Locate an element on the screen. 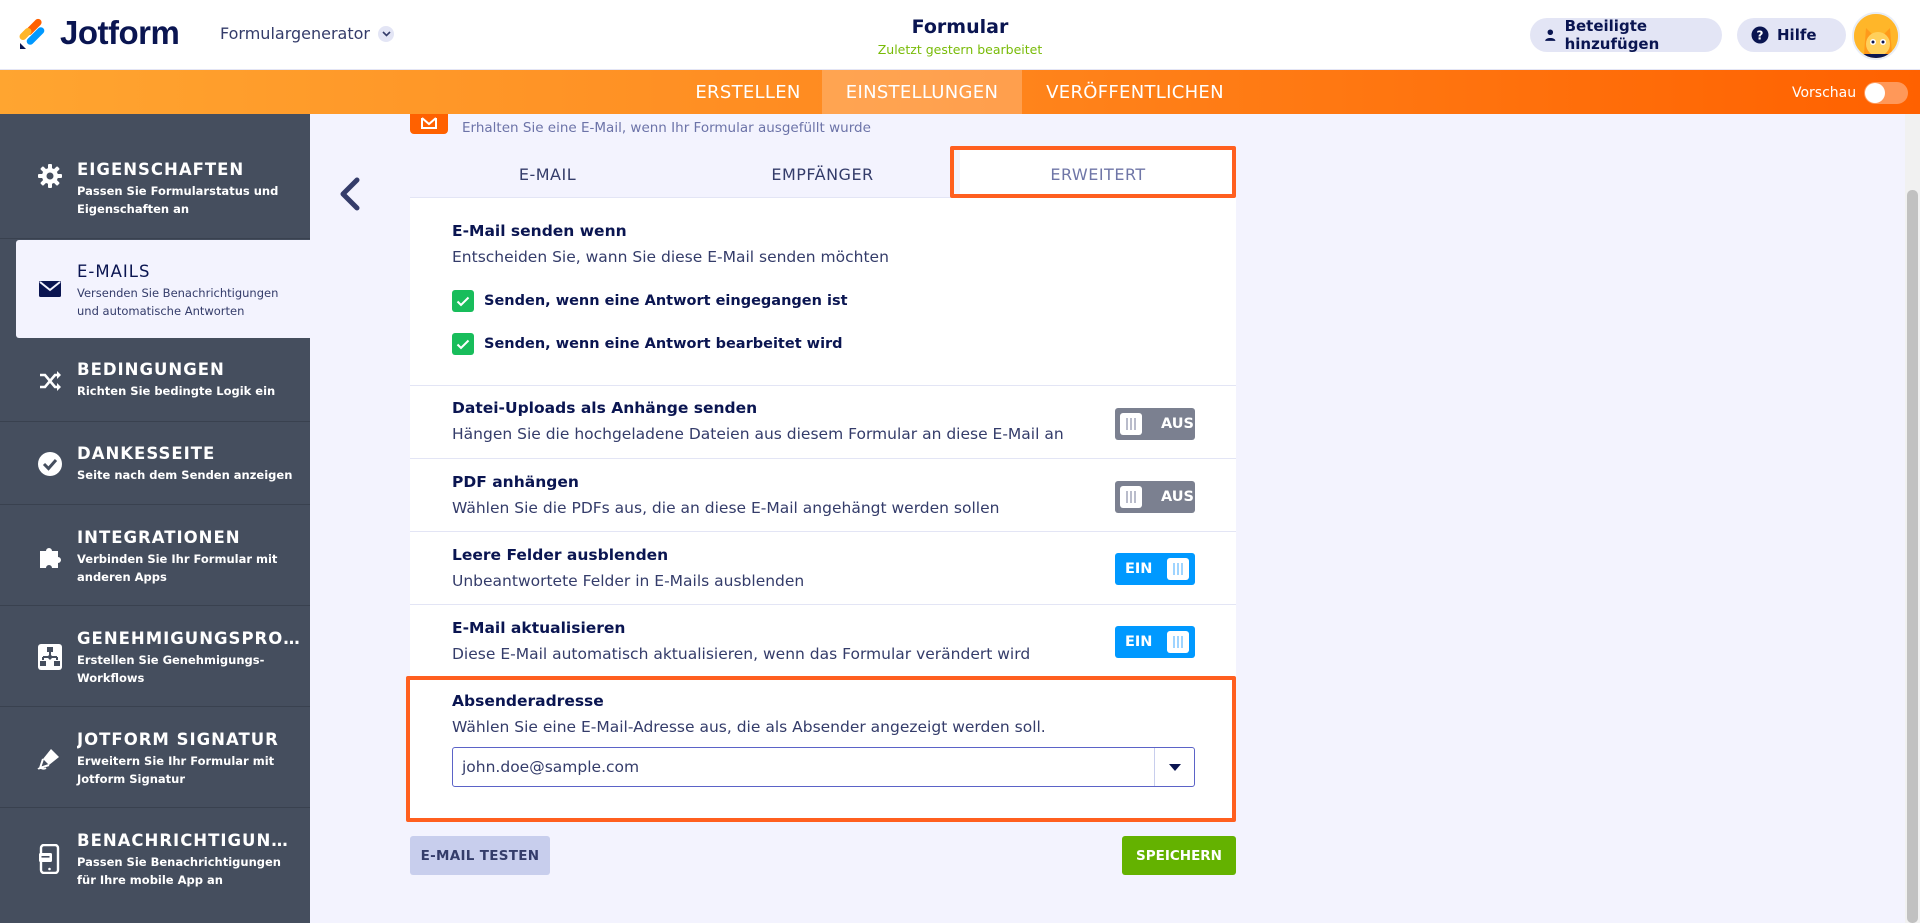  user-icon is located at coordinates (1550, 35).